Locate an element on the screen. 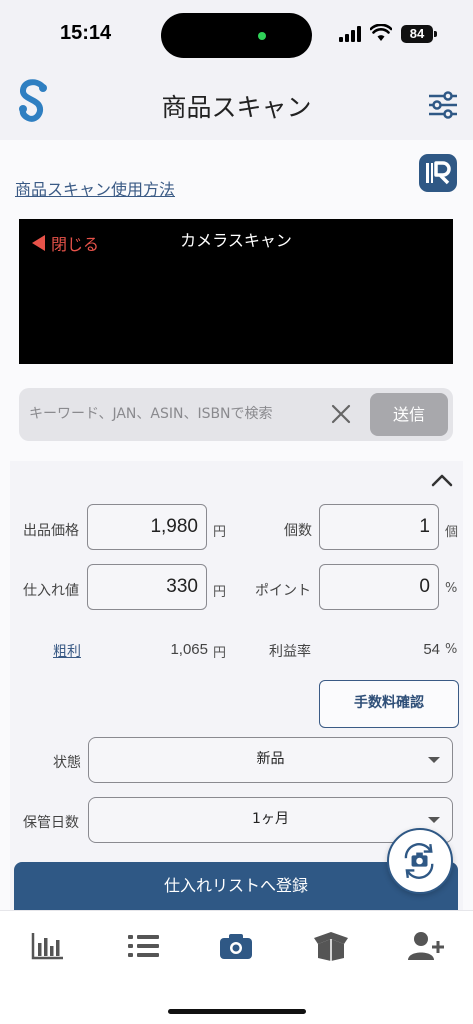  cost-unit: 円 is located at coordinates (220, 592).